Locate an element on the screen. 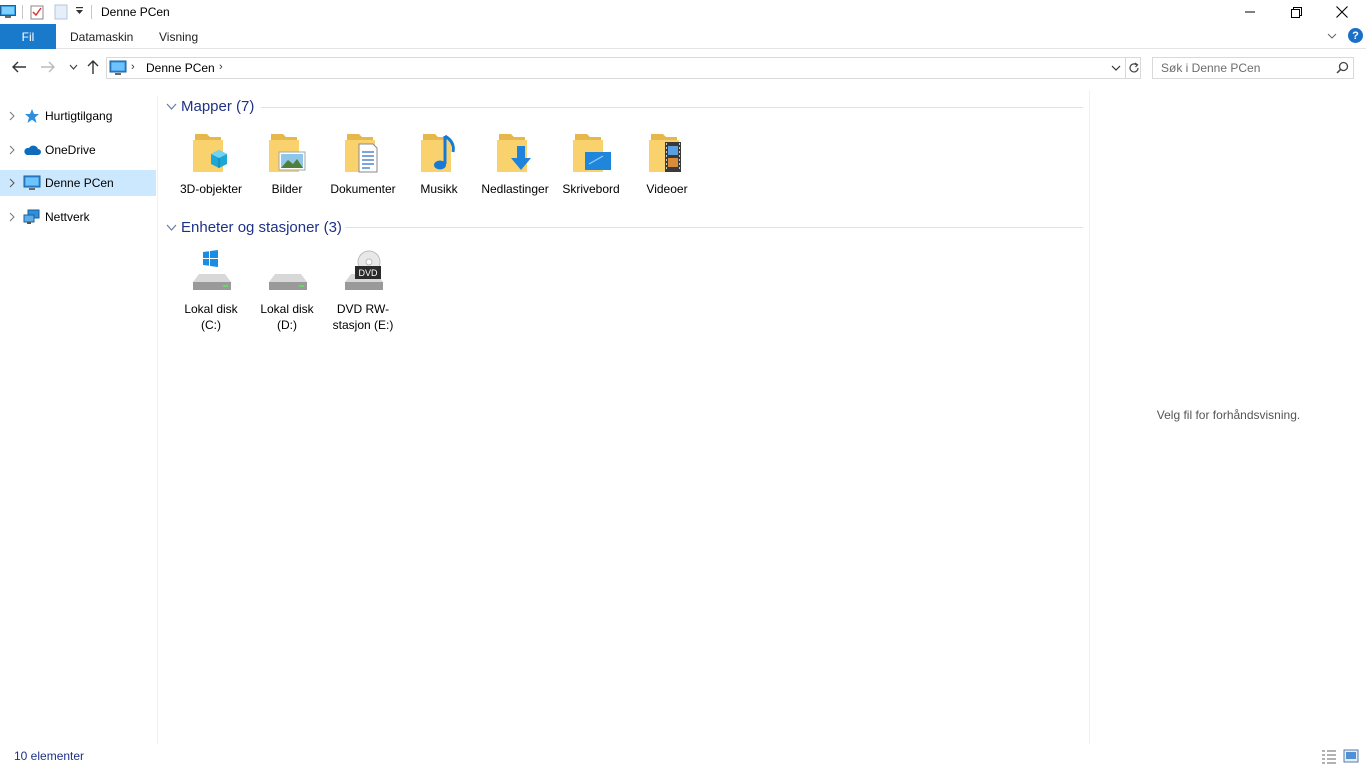 The height and width of the screenshot is (768, 1366). preview-message: Velg fil for forhåndsvisning. is located at coordinates (1228, 415).